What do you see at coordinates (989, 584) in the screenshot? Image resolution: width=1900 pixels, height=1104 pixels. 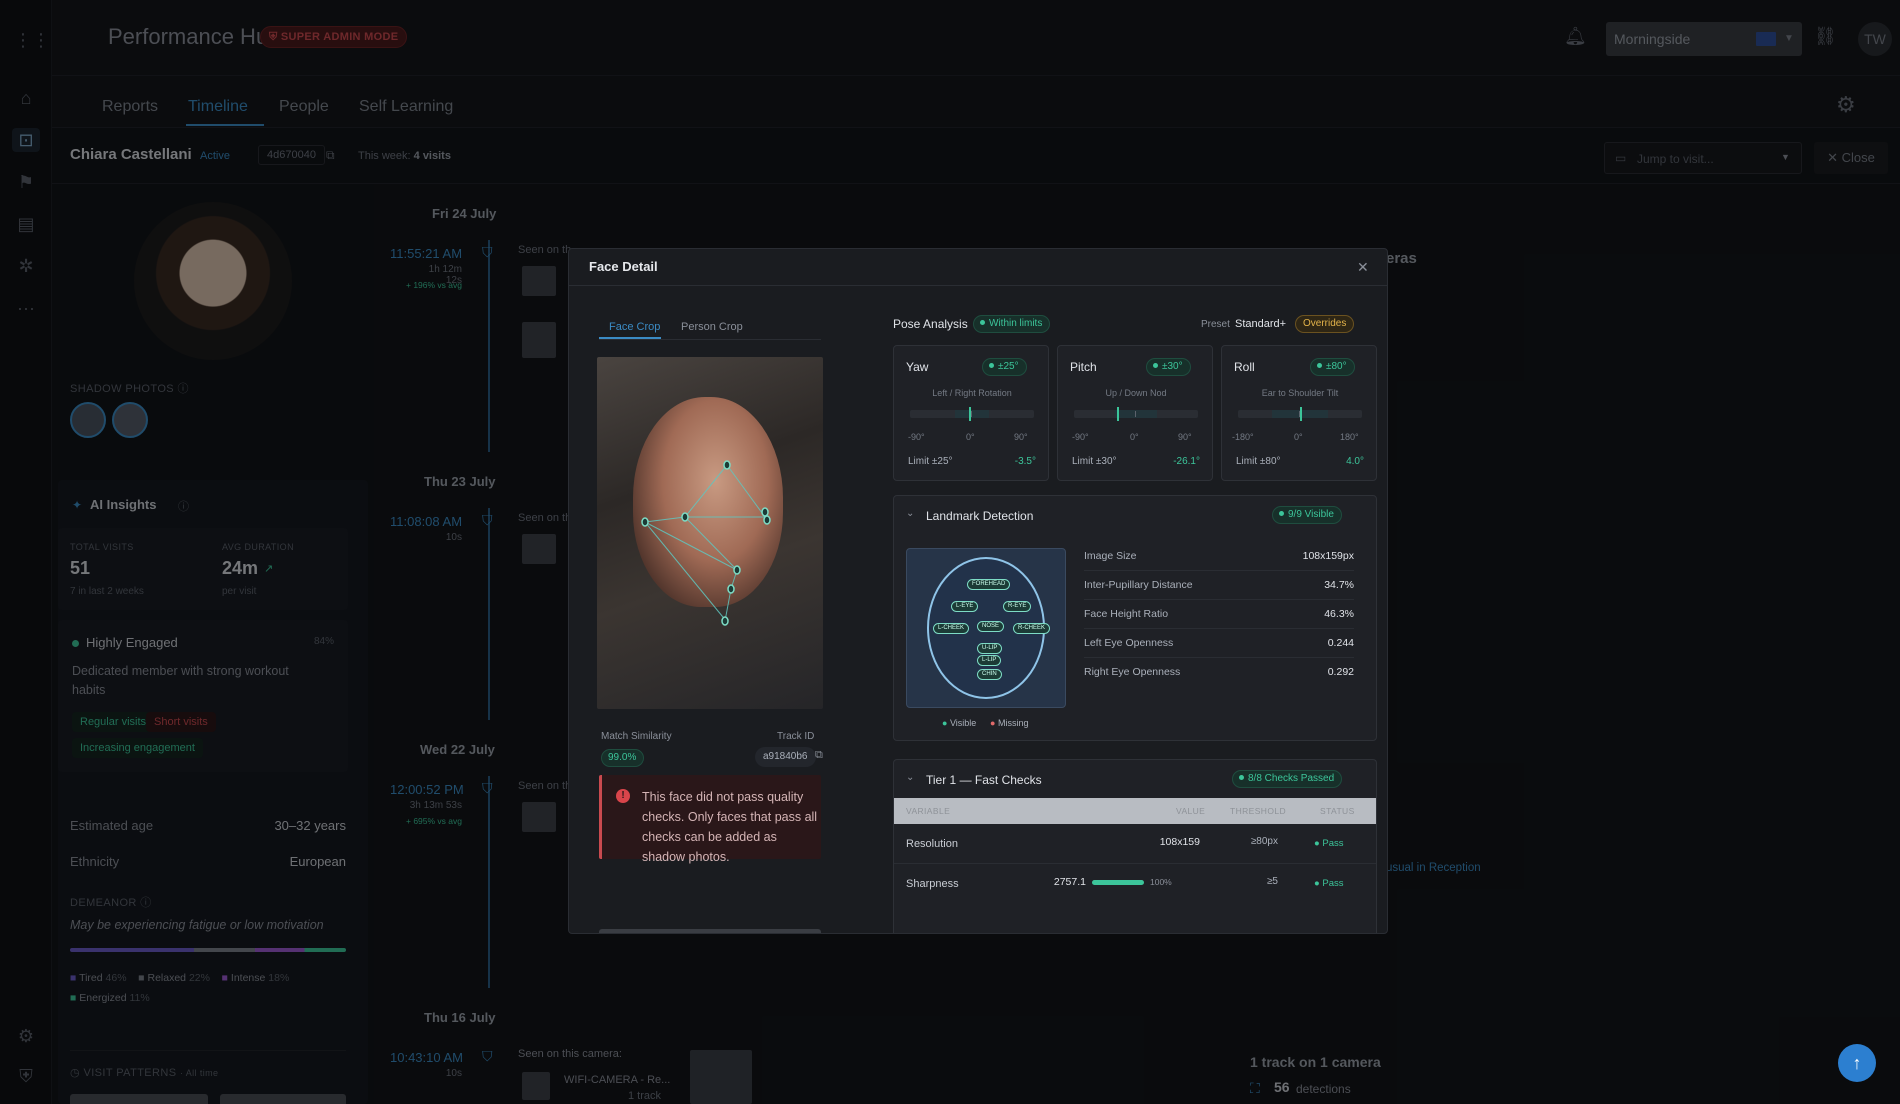 I see `landmark-forehead: FOREHEAD` at bounding box center [989, 584].